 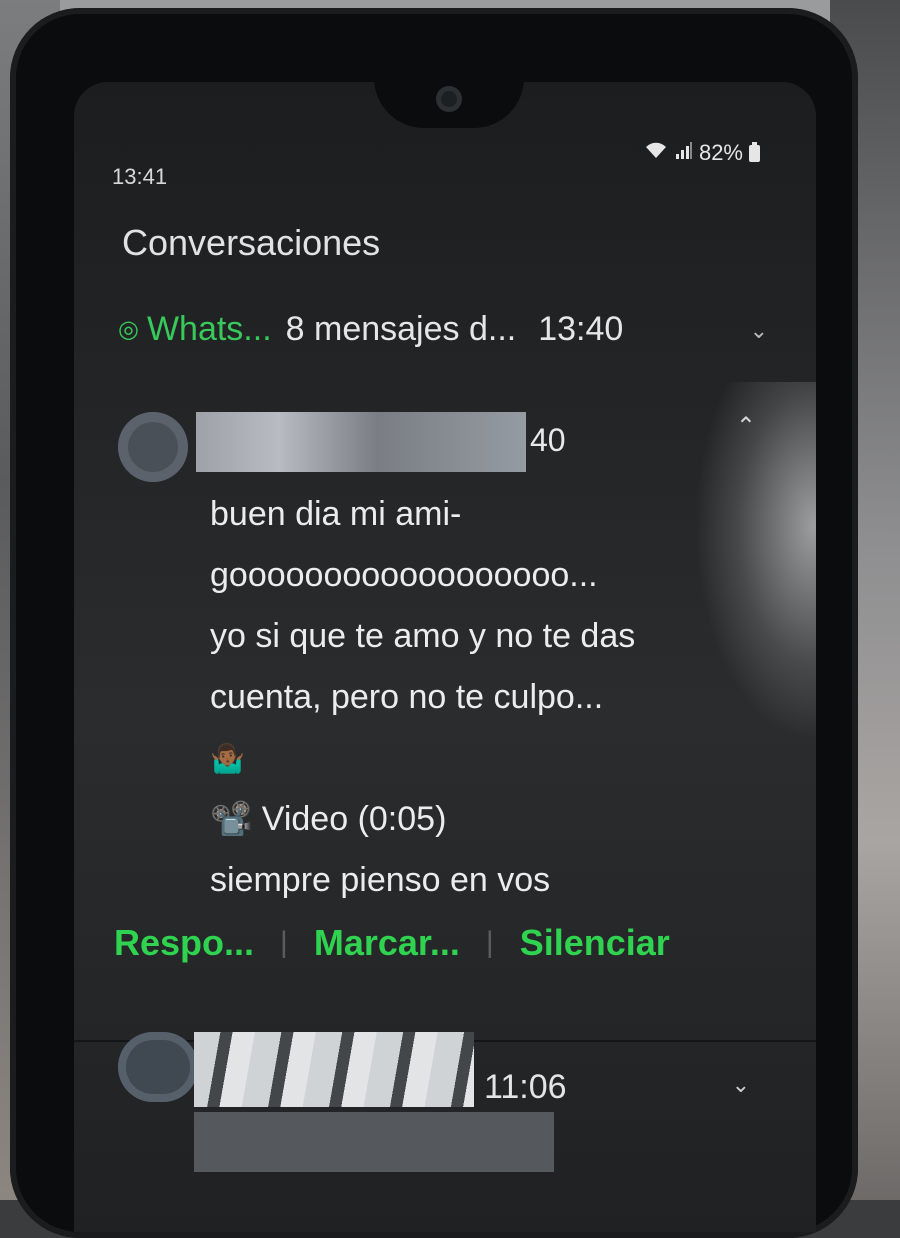 What do you see at coordinates (720, 152) in the screenshot?
I see `battery-percent: 82%` at bounding box center [720, 152].